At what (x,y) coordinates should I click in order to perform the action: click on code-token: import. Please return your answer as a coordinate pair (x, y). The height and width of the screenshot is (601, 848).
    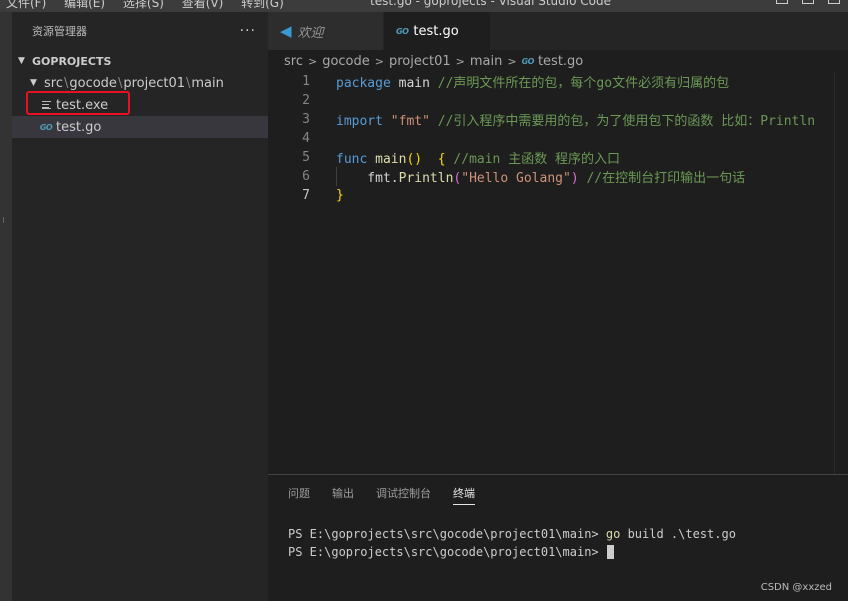
    Looking at the image, I should click on (359, 121).